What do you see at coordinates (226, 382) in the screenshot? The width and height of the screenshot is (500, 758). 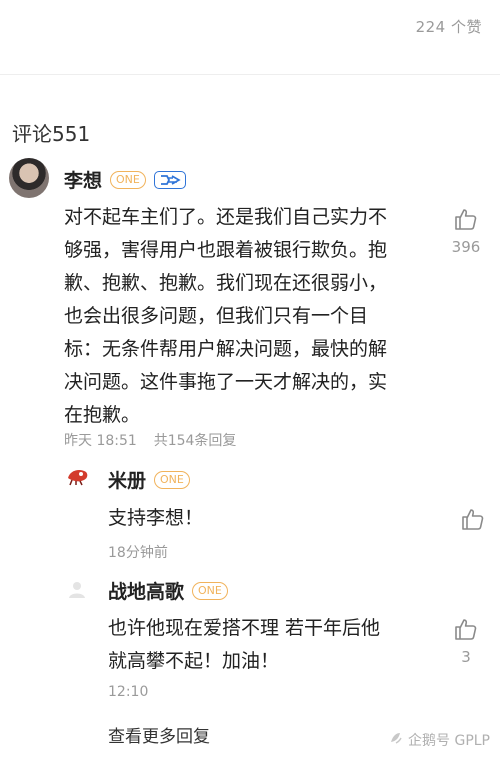 I see `comment-line: 决问题。这件事拖了一天才解决的，实` at bounding box center [226, 382].